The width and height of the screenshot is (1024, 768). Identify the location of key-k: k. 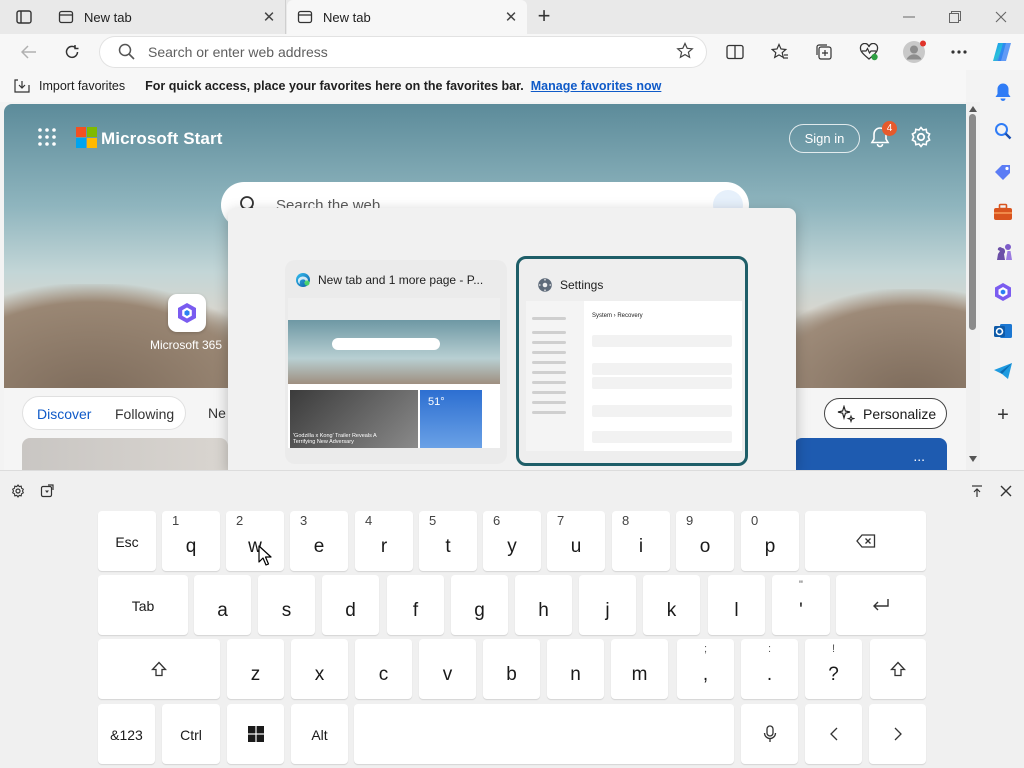
(671, 605).